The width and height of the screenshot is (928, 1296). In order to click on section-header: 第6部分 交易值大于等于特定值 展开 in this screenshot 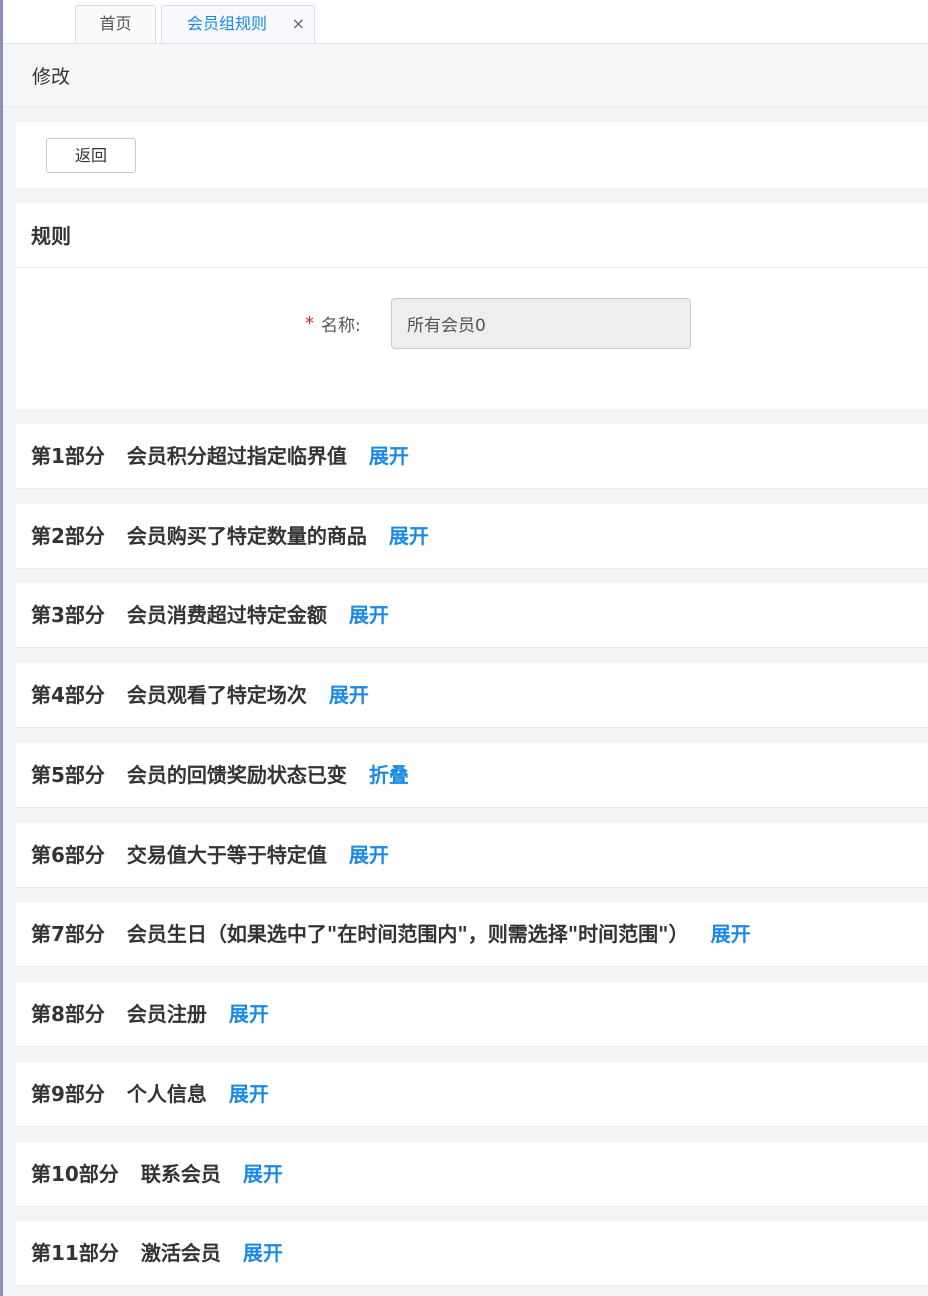, I will do `click(210, 855)`.